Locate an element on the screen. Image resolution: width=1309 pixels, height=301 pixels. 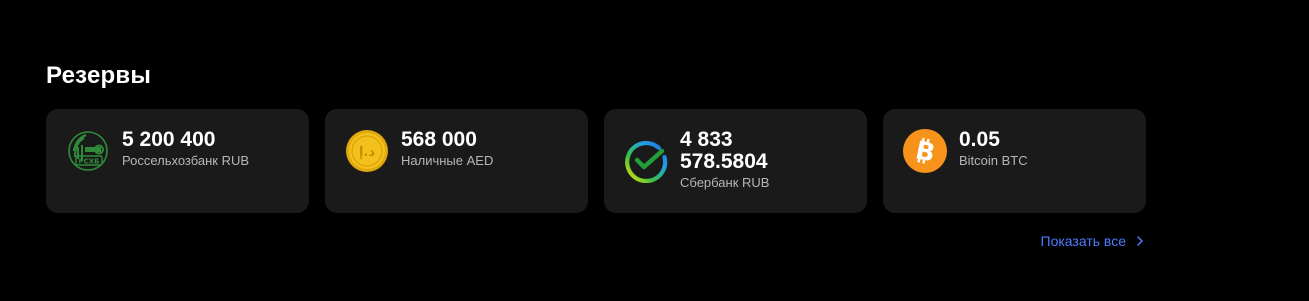
reserve-label: Россельхозбанк RUB is located at coordinates (186, 160).